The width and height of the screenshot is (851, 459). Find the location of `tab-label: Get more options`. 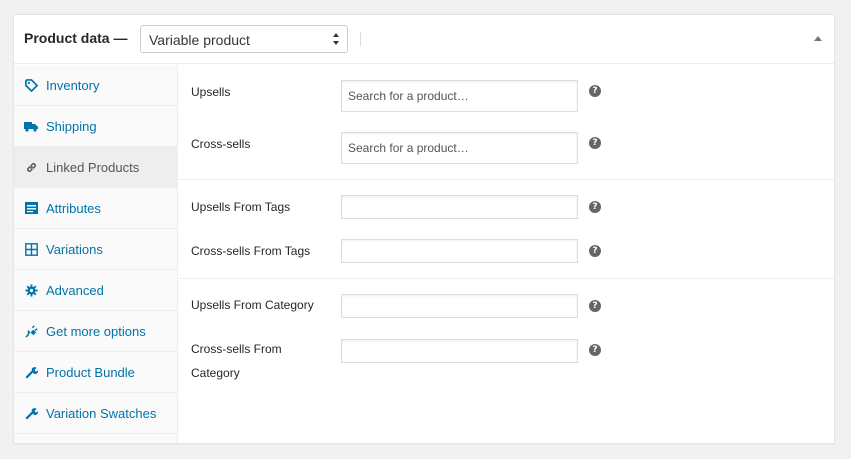

tab-label: Get more options is located at coordinates (96, 331).